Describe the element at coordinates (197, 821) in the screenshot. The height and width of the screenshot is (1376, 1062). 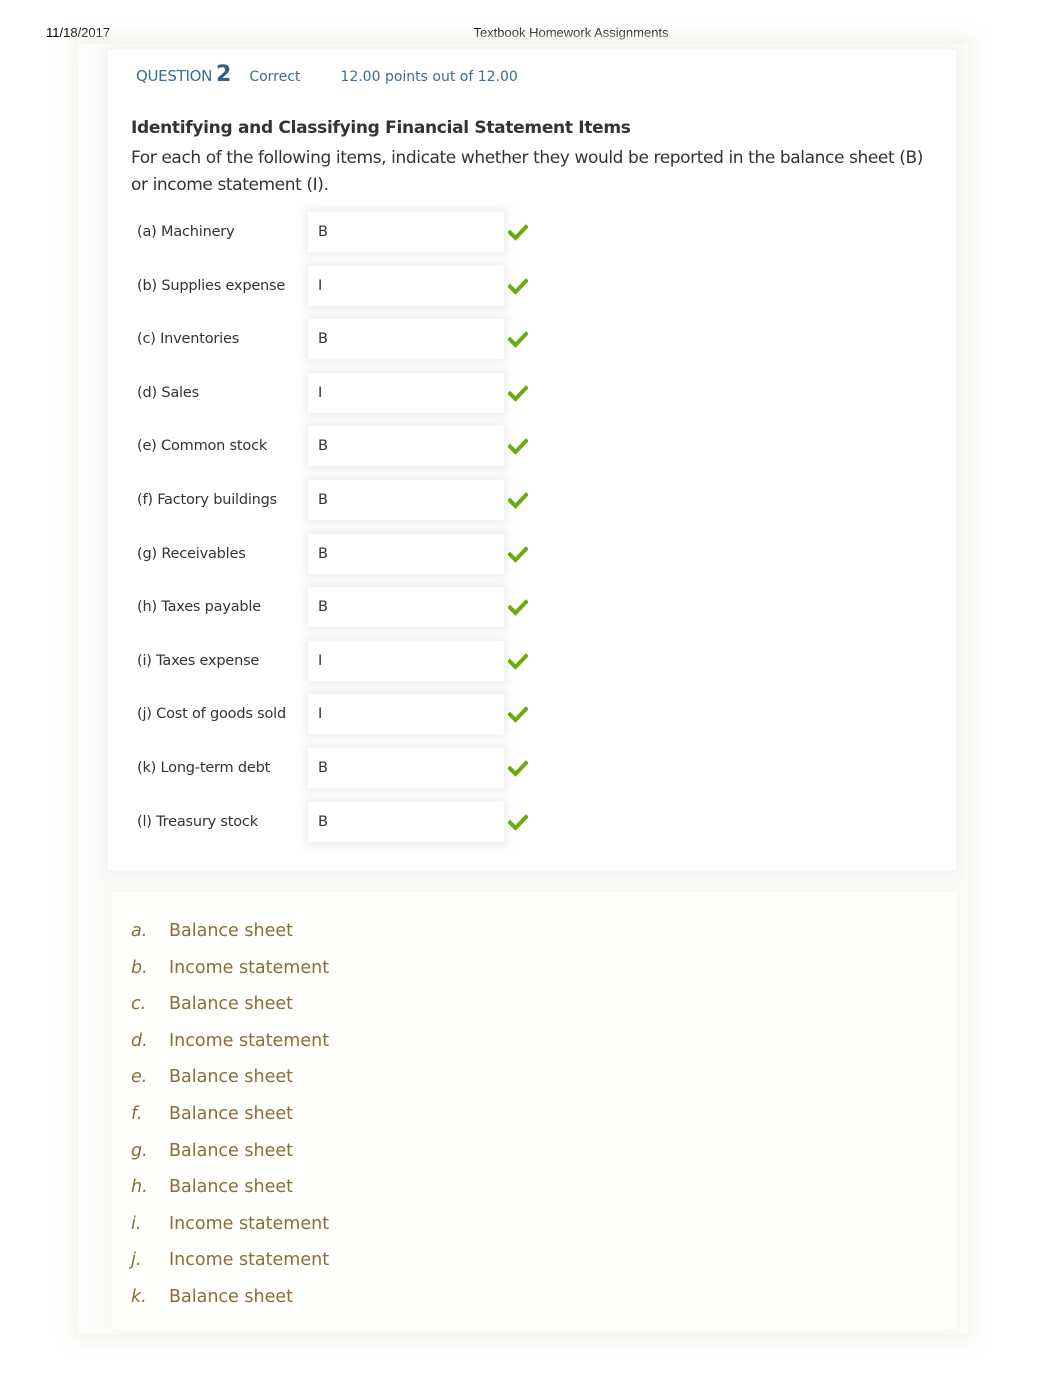
I see `item-label: (l) Treasury stock` at that location.